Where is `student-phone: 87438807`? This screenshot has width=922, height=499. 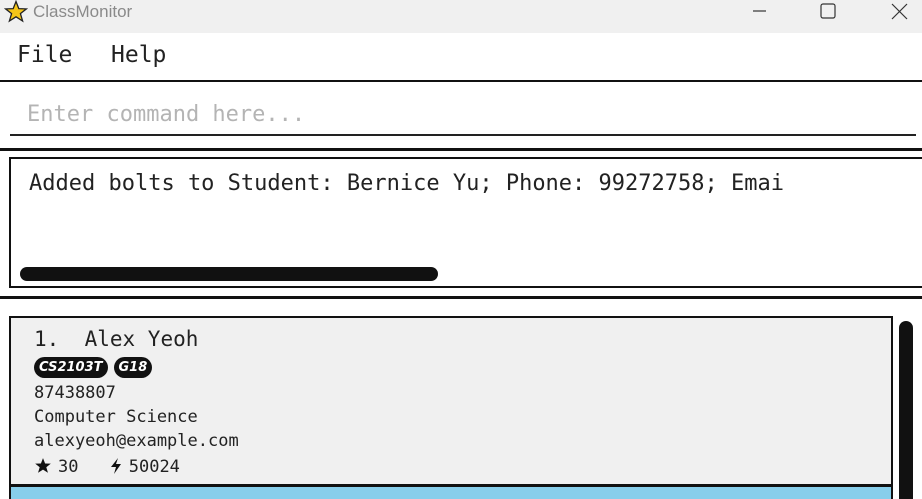
student-phone: 87438807 is located at coordinates (75, 393).